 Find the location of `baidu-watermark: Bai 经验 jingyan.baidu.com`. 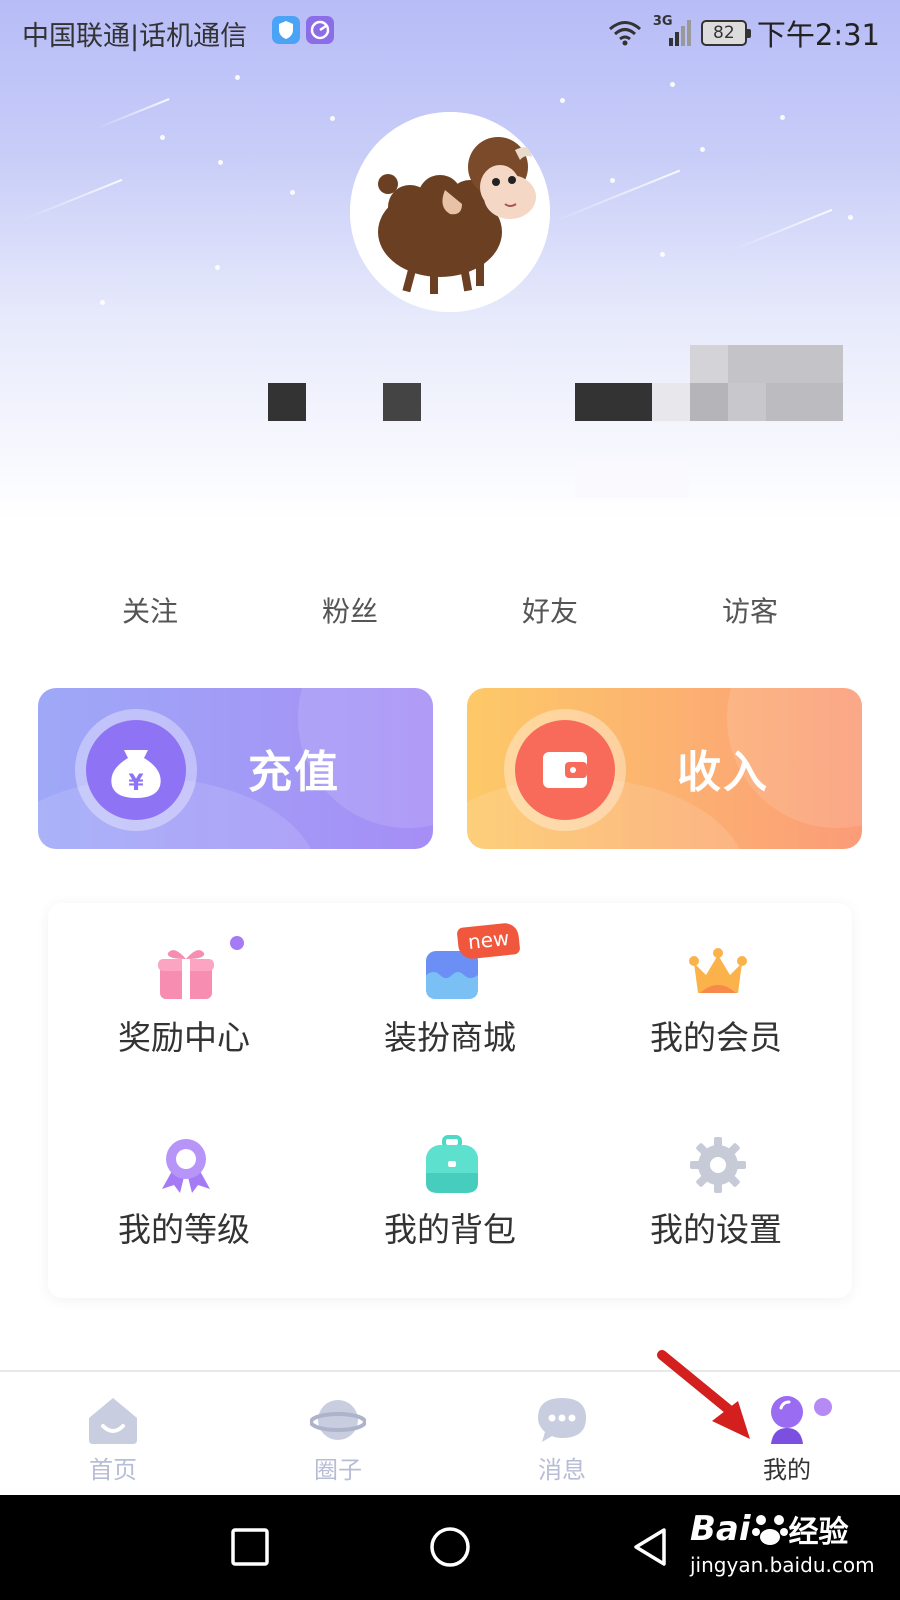

baidu-watermark: Bai 经验 jingyan.baidu.com is located at coordinates (790, 1547).